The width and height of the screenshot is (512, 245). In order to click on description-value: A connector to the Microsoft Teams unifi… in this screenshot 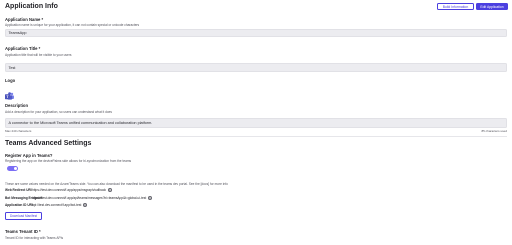, I will do `click(80, 123)`.